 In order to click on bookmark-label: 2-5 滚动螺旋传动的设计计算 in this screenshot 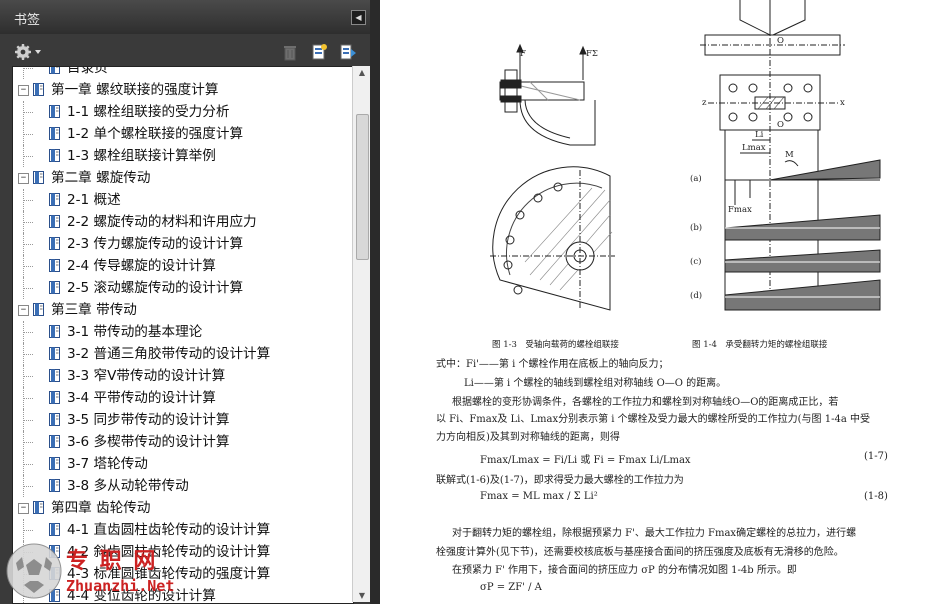, I will do `click(155, 288)`.